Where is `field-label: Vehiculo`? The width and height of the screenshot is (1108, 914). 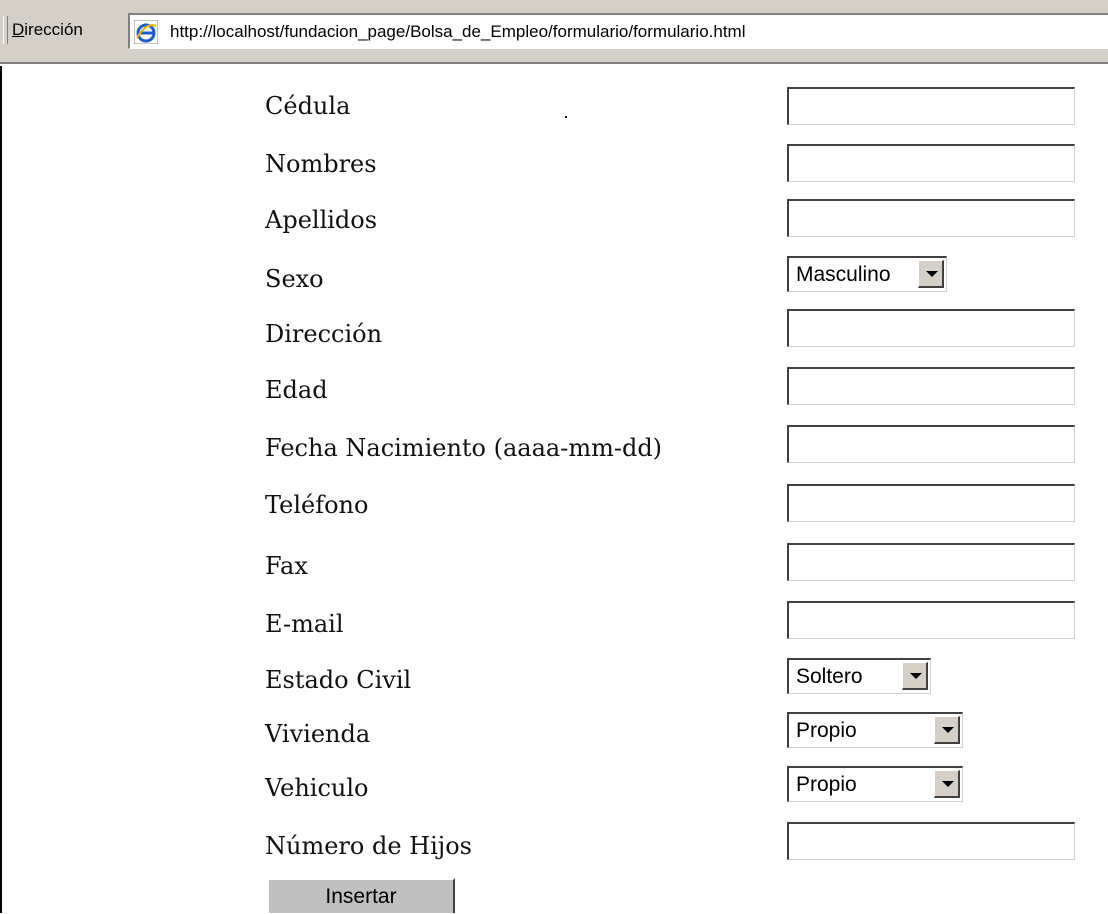 field-label: Vehiculo is located at coordinates (317, 788).